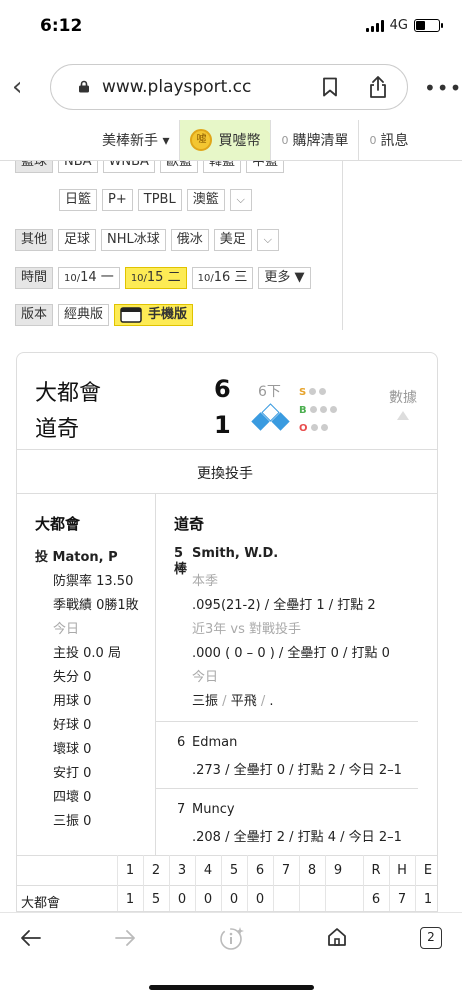 The height and width of the screenshot is (1000, 462). Describe the element at coordinates (181, 809) in the screenshot. I see `next-batter-order: 7` at that location.